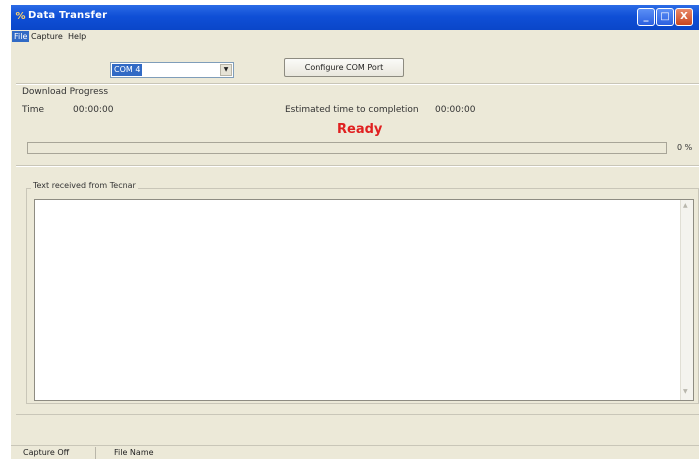  Describe the element at coordinates (360, 129) in the screenshot. I see `status-ready-text: Ready` at that location.